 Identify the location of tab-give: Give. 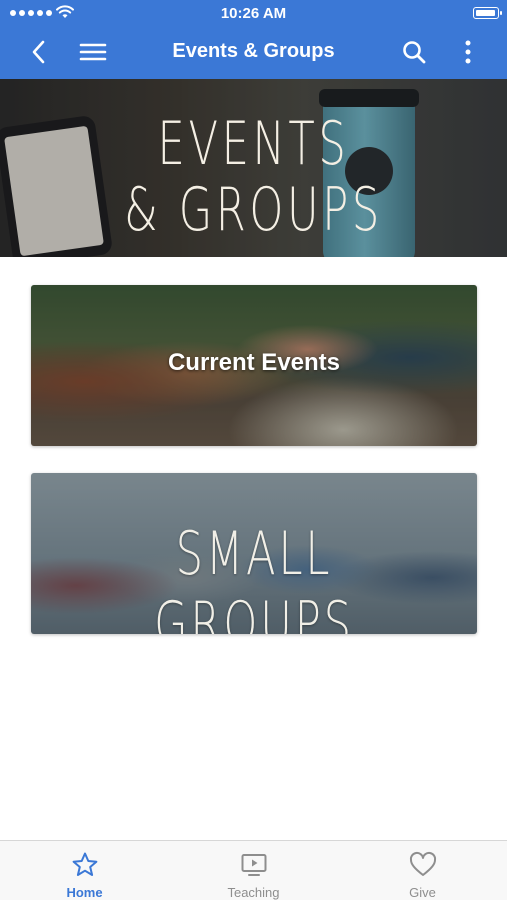
(422, 870).